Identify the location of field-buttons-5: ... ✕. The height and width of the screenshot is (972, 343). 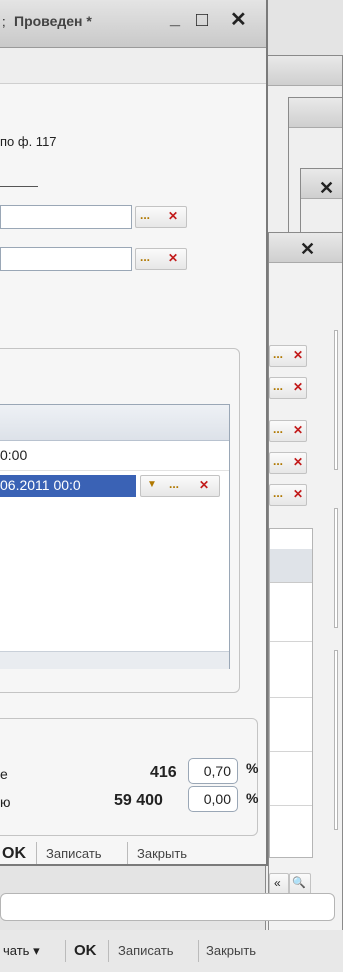
(288, 495).